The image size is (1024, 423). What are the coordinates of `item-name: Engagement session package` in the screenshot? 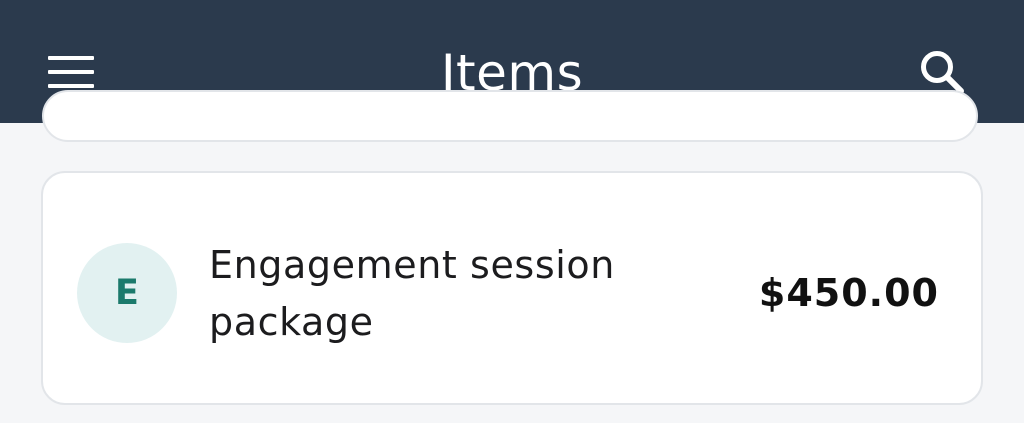 It's located at (412, 293).